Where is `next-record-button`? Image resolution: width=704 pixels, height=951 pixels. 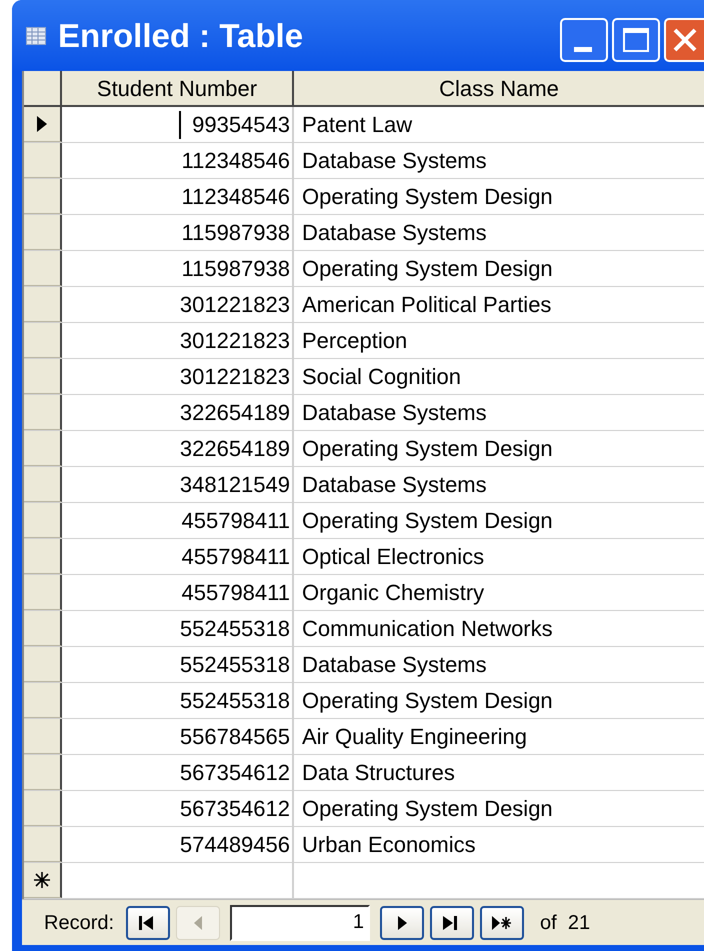
next-record-button is located at coordinates (402, 923).